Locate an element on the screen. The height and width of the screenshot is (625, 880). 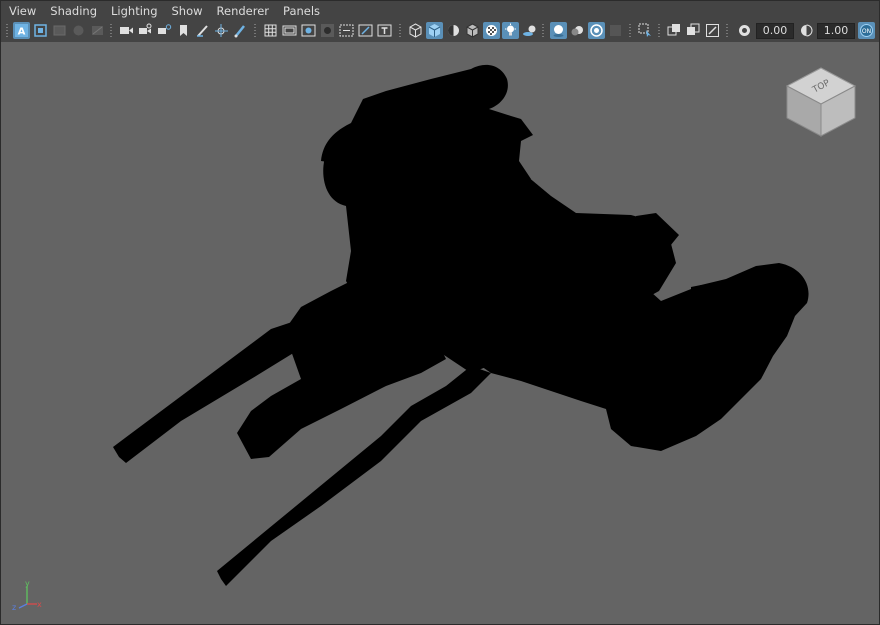
axis-z-label: z is located at coordinates (14, 607).